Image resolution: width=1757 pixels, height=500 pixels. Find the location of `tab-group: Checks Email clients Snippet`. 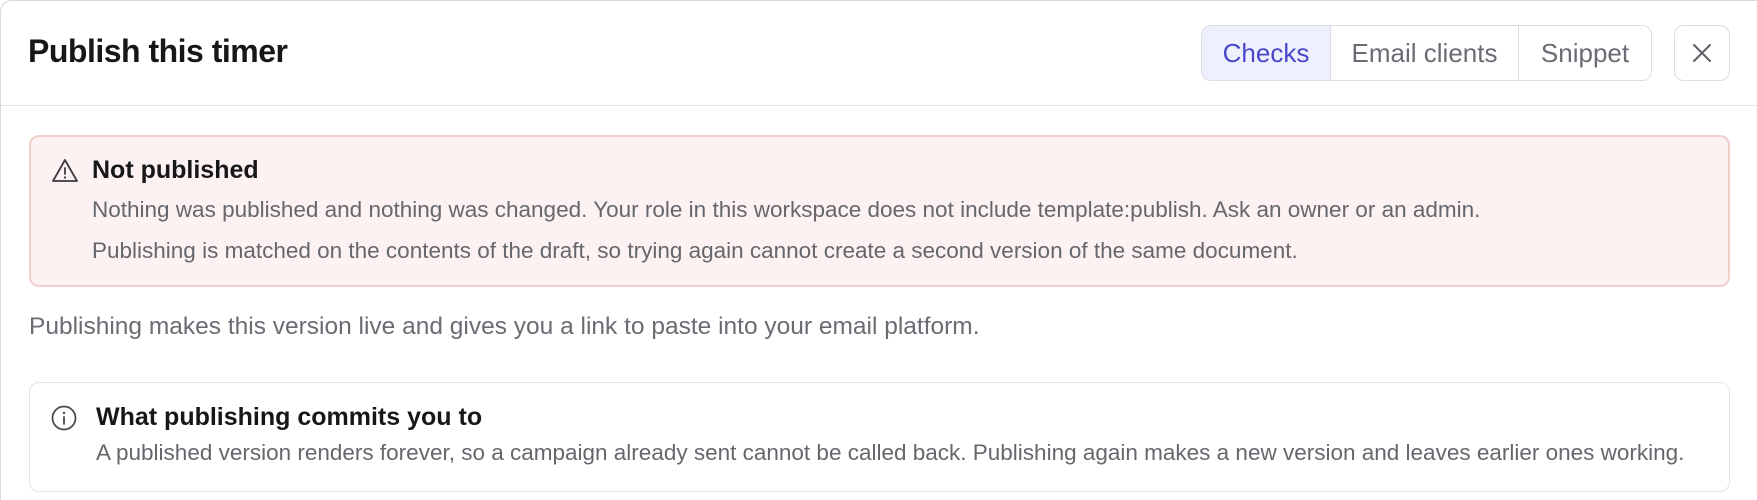

tab-group: Checks Email clients Snippet is located at coordinates (1426, 53).